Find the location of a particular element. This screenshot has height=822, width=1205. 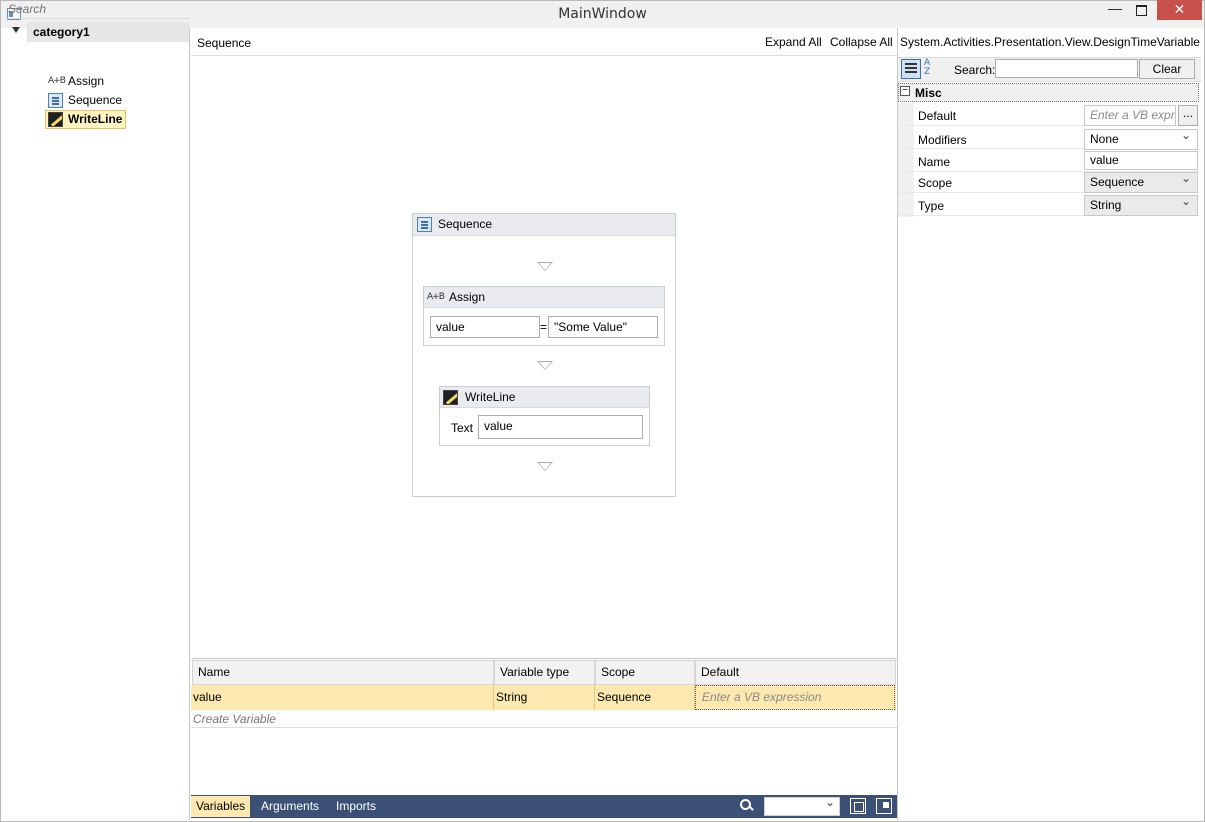

writeline-activity-header: WriteLine is located at coordinates (544, 397).